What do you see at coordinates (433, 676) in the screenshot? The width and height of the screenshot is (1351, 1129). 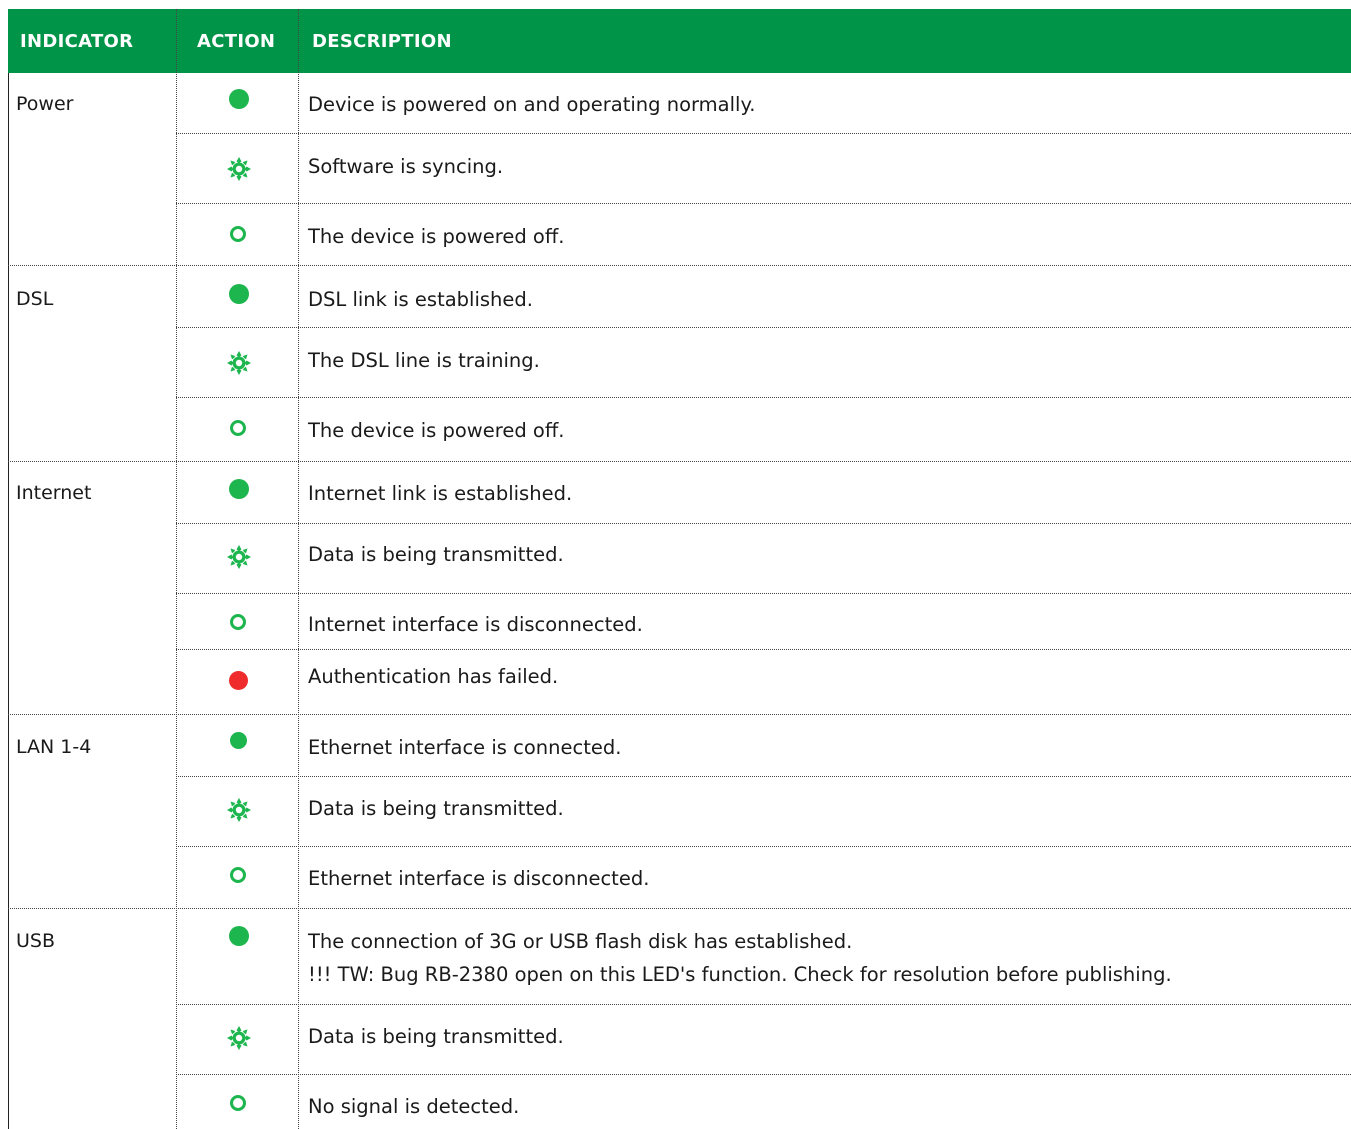 I see `description-text: Authentication has failed.` at bounding box center [433, 676].